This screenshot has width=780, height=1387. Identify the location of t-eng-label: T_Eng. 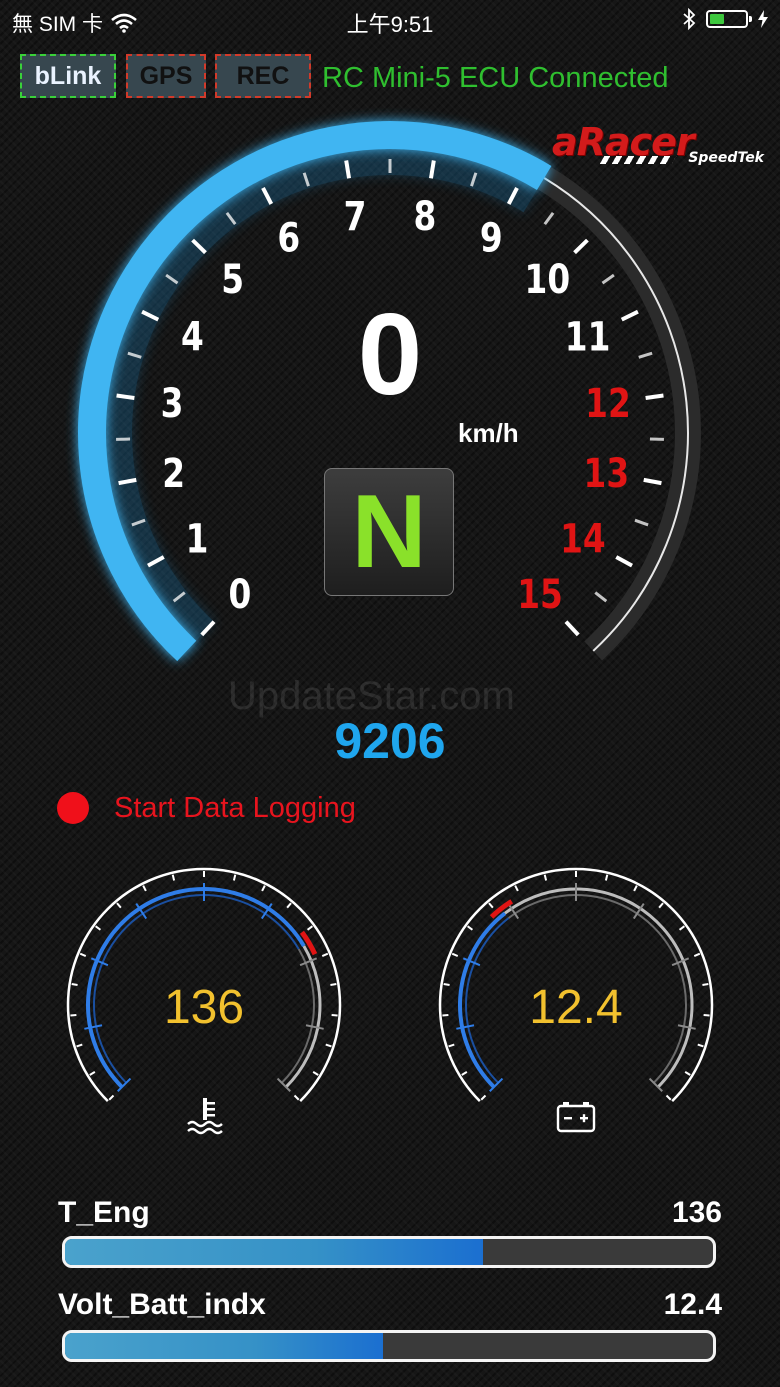
(104, 1212).